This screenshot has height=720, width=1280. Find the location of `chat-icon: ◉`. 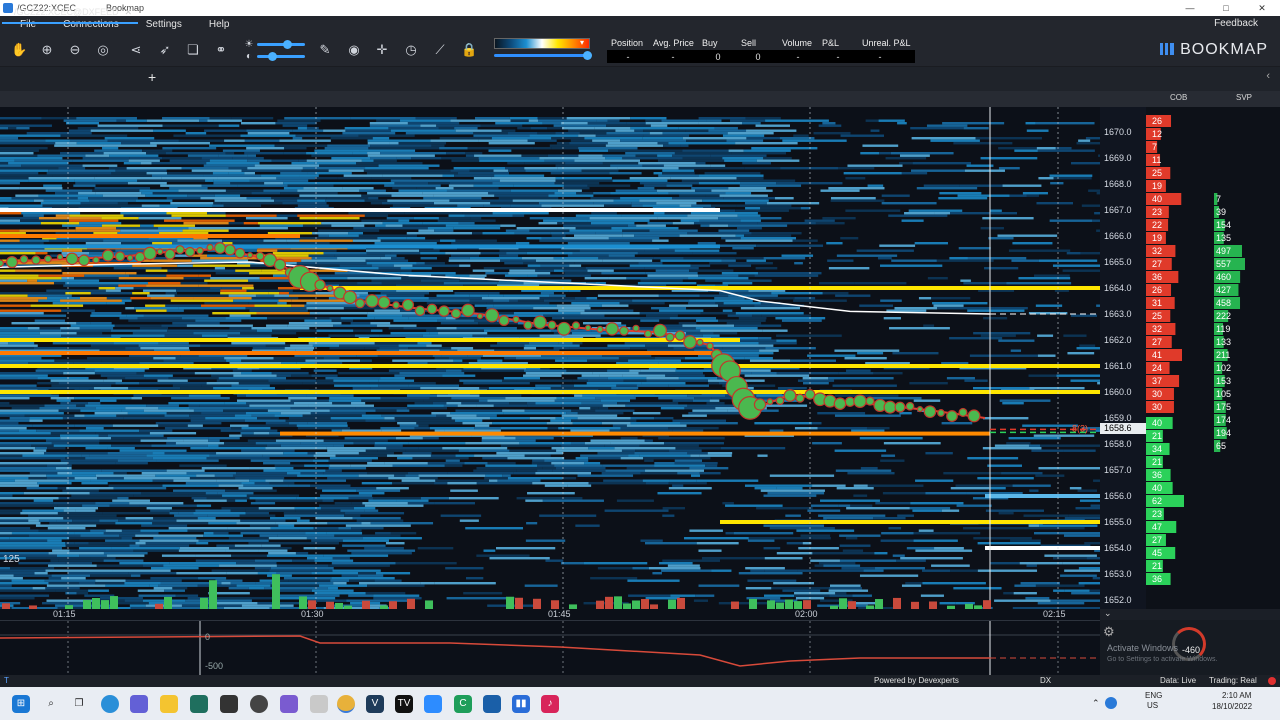

chat-icon: ◉ is located at coordinates (354, 50).